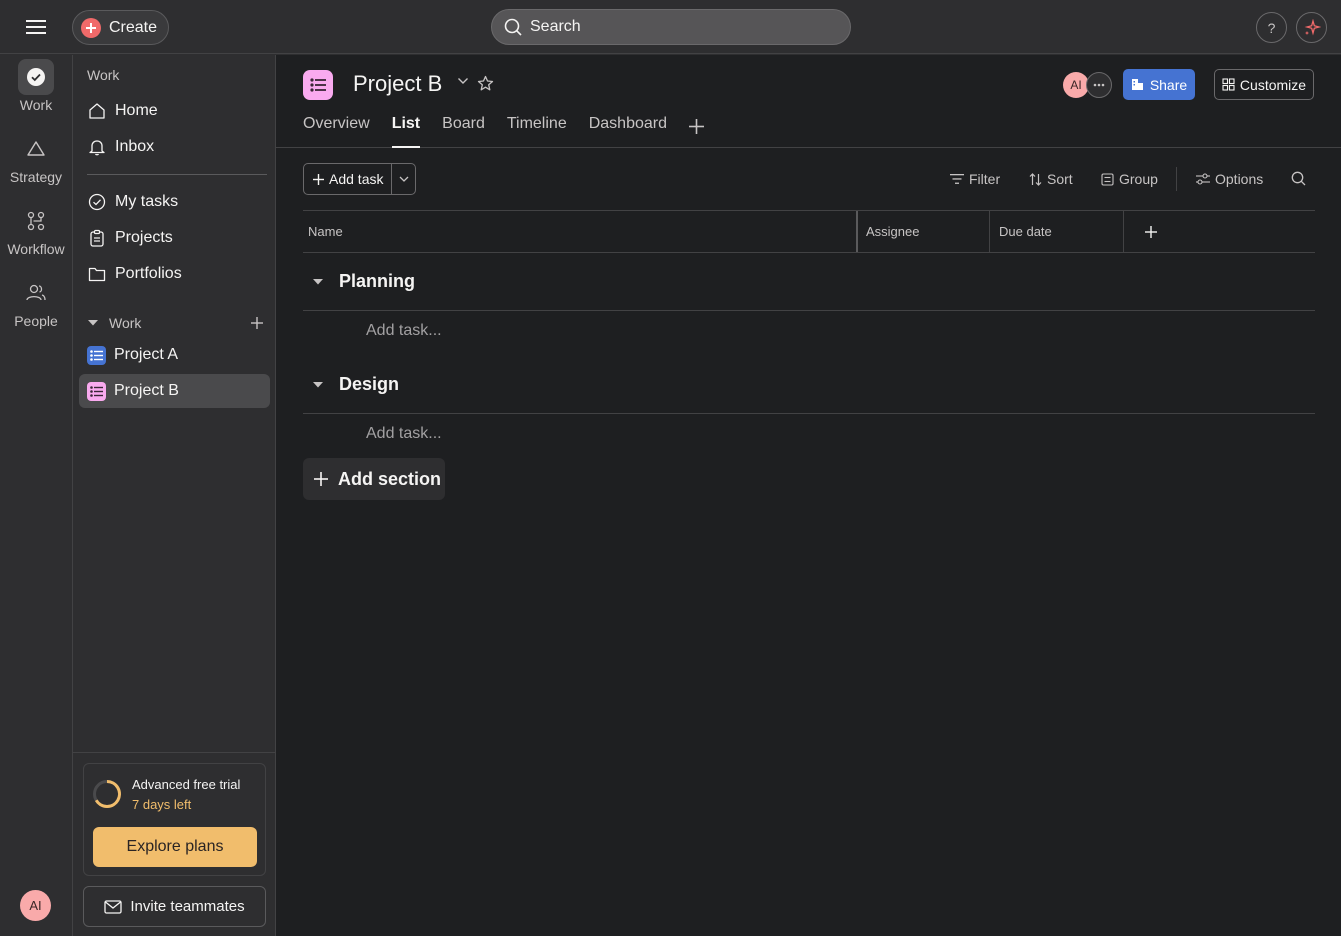 The image size is (1341, 936). I want to click on folder-icon, so click(97, 274).